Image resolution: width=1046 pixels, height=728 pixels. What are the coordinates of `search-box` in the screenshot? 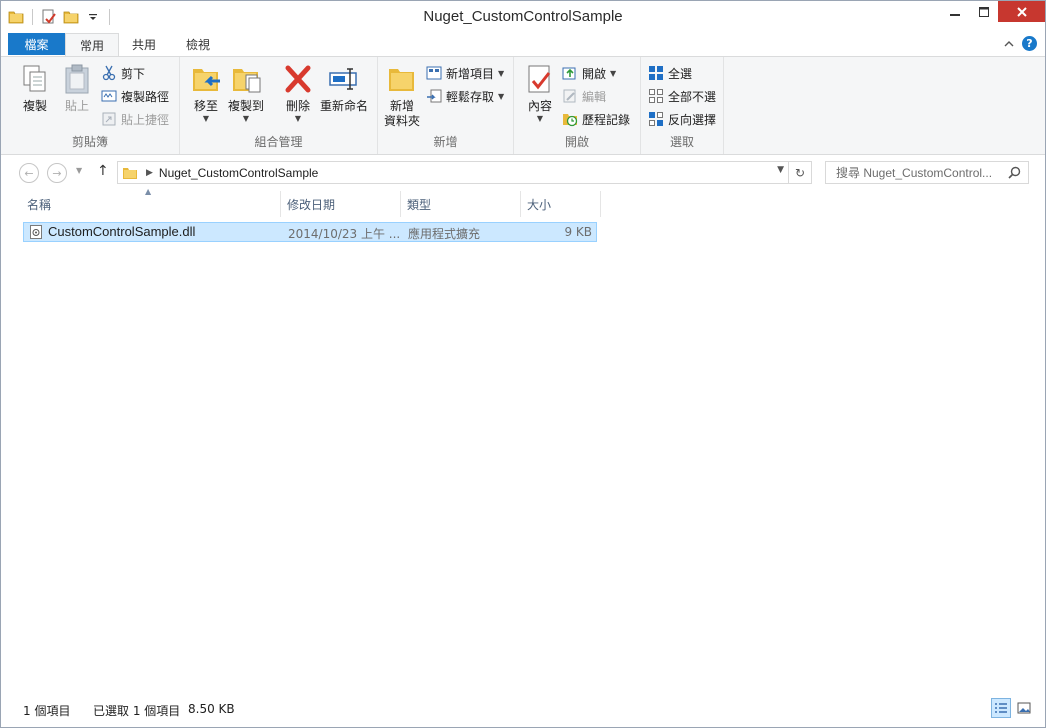 It's located at (927, 172).